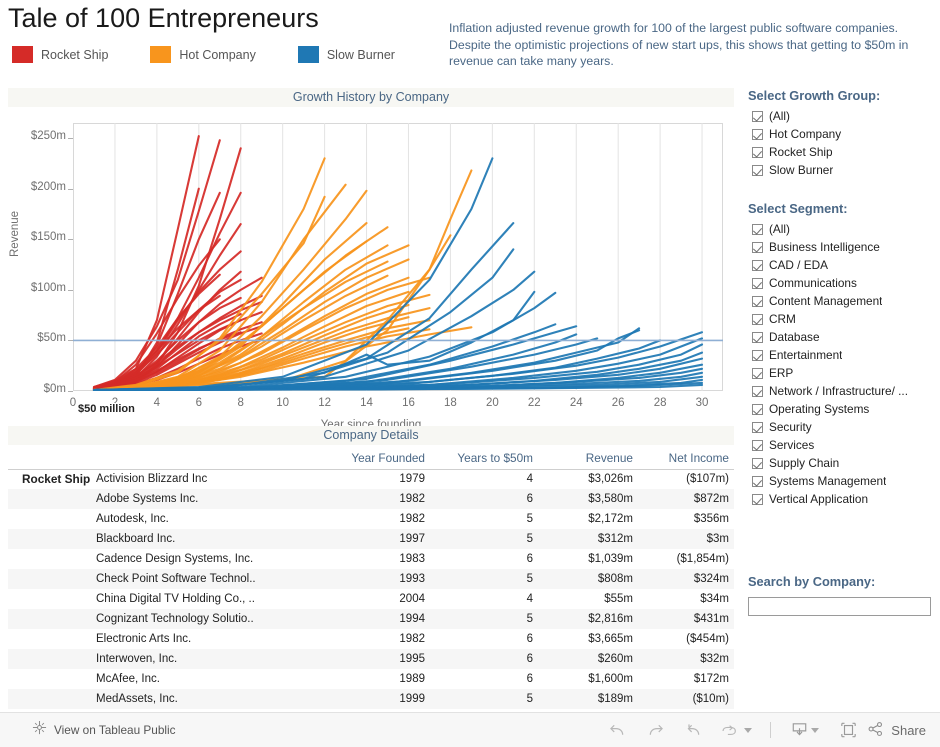 The height and width of the screenshot is (747, 940). What do you see at coordinates (896, 730) in the screenshot?
I see `share-button: Share` at bounding box center [896, 730].